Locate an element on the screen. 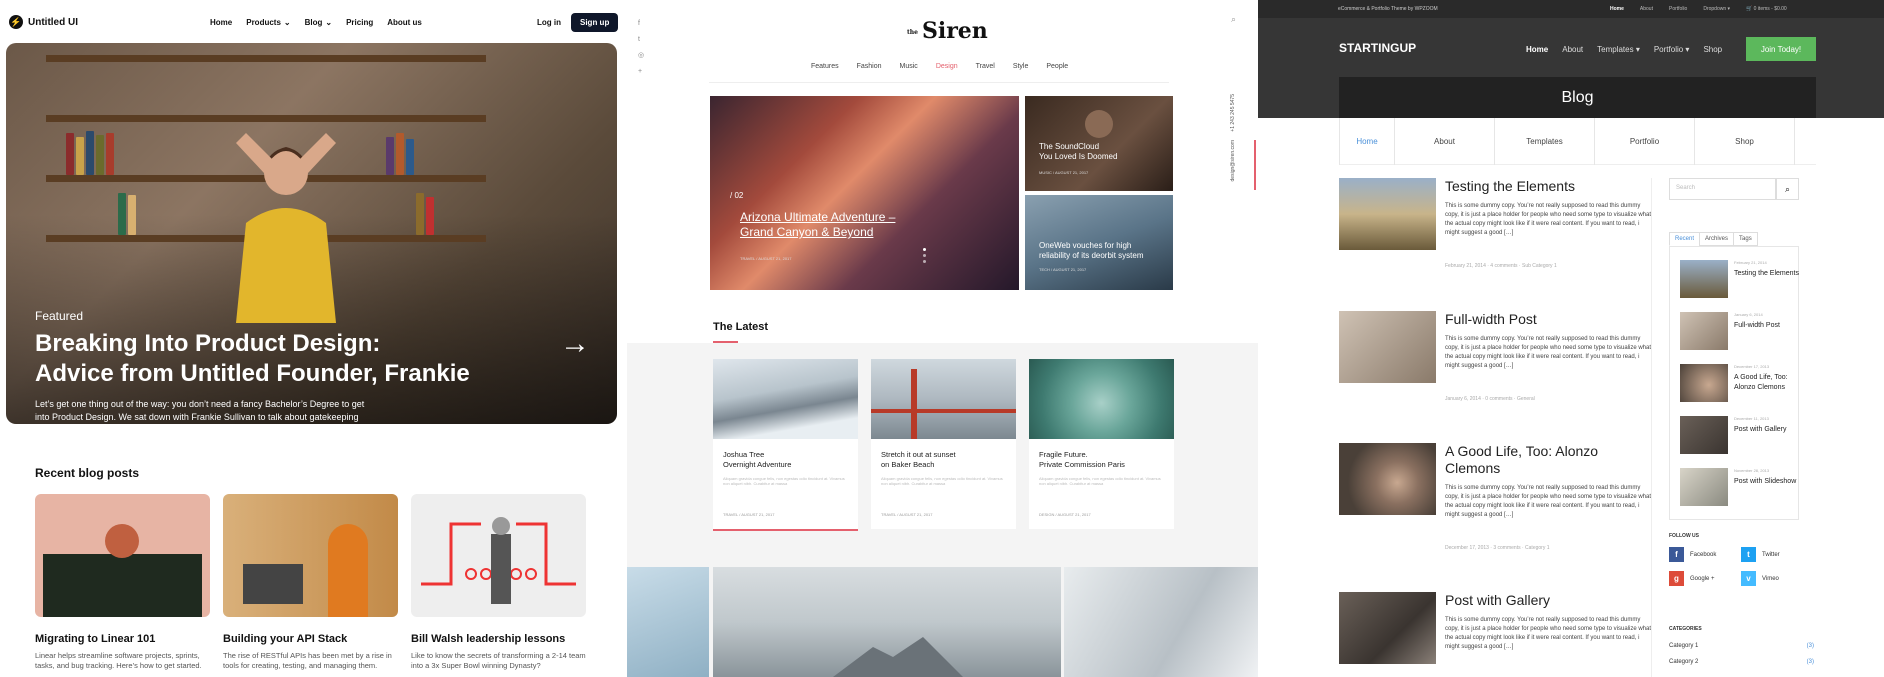  hero-title-line1: Breaking Into Product Design: is located at coordinates (208, 343).